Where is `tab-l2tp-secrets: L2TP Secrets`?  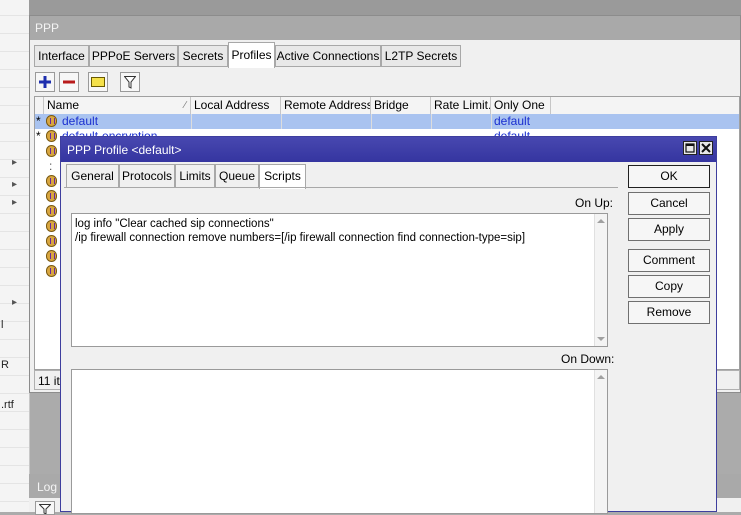
tab-l2tp-secrets: L2TP Secrets is located at coordinates (421, 56).